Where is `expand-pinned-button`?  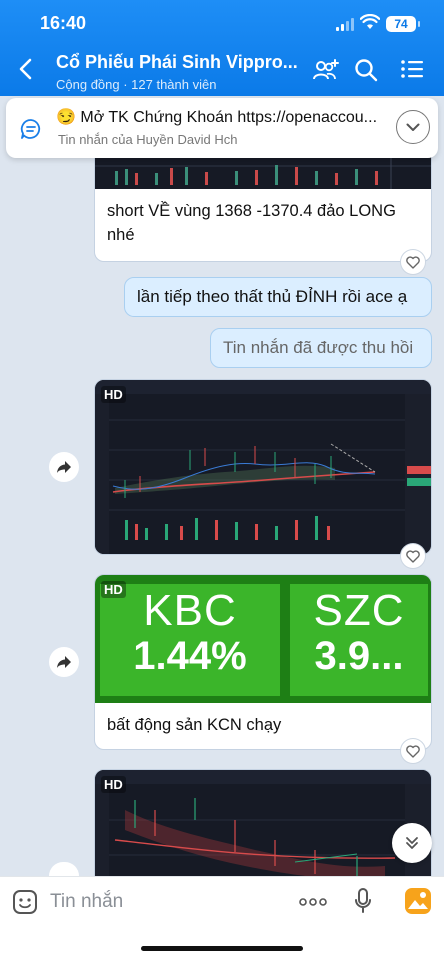
expand-pinned-button is located at coordinates (413, 127).